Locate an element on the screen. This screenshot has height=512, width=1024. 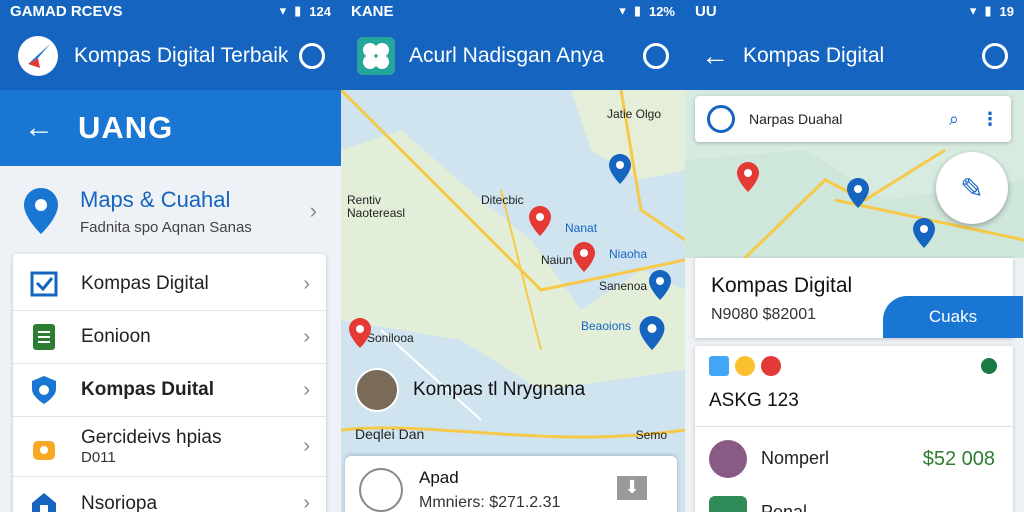
search-text: Narpas Duahal is located at coordinates (796, 119).